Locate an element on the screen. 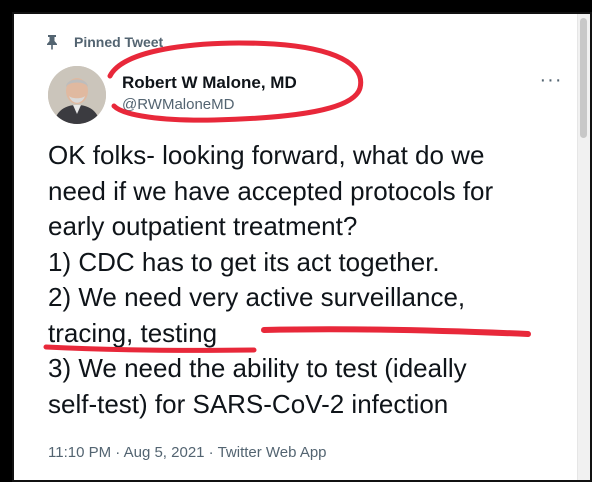 This screenshot has width=592, height=482. scrollbar-thumb is located at coordinates (583, 78).